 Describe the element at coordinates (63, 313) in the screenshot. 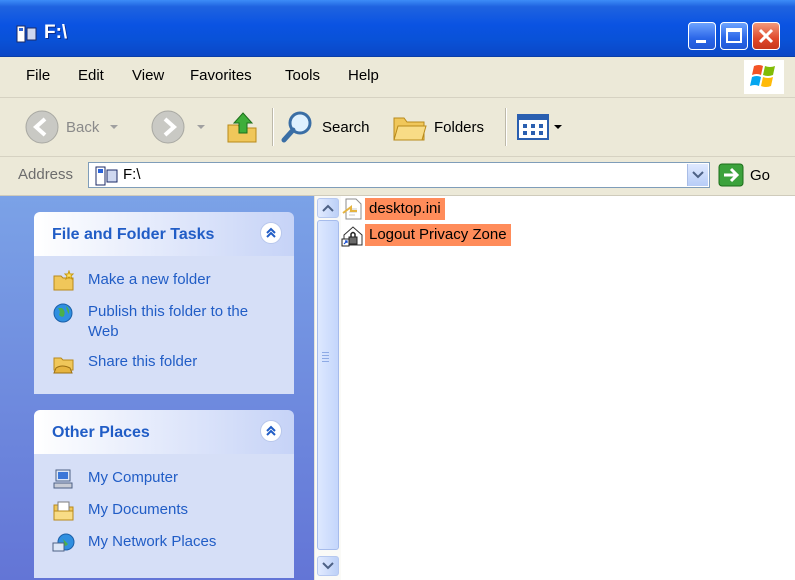

I see `globe-icon` at that location.